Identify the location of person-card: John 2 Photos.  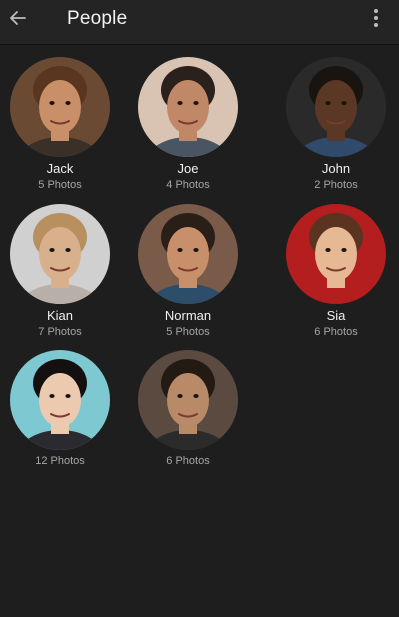
(336, 127).